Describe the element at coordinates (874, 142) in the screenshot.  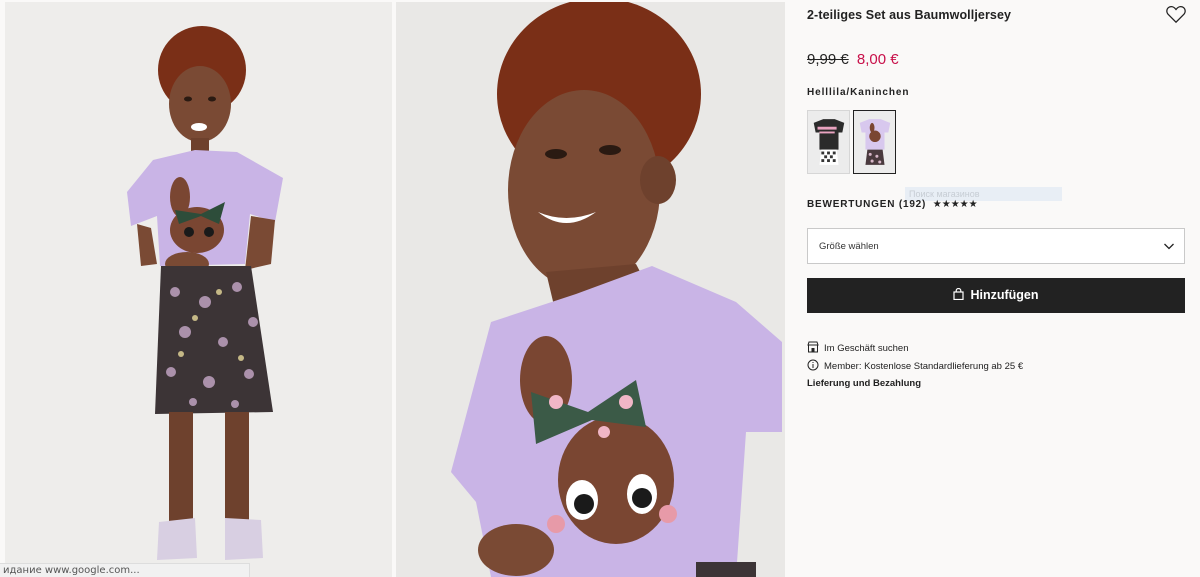
I see `color-swatch-lilac-selected` at that location.